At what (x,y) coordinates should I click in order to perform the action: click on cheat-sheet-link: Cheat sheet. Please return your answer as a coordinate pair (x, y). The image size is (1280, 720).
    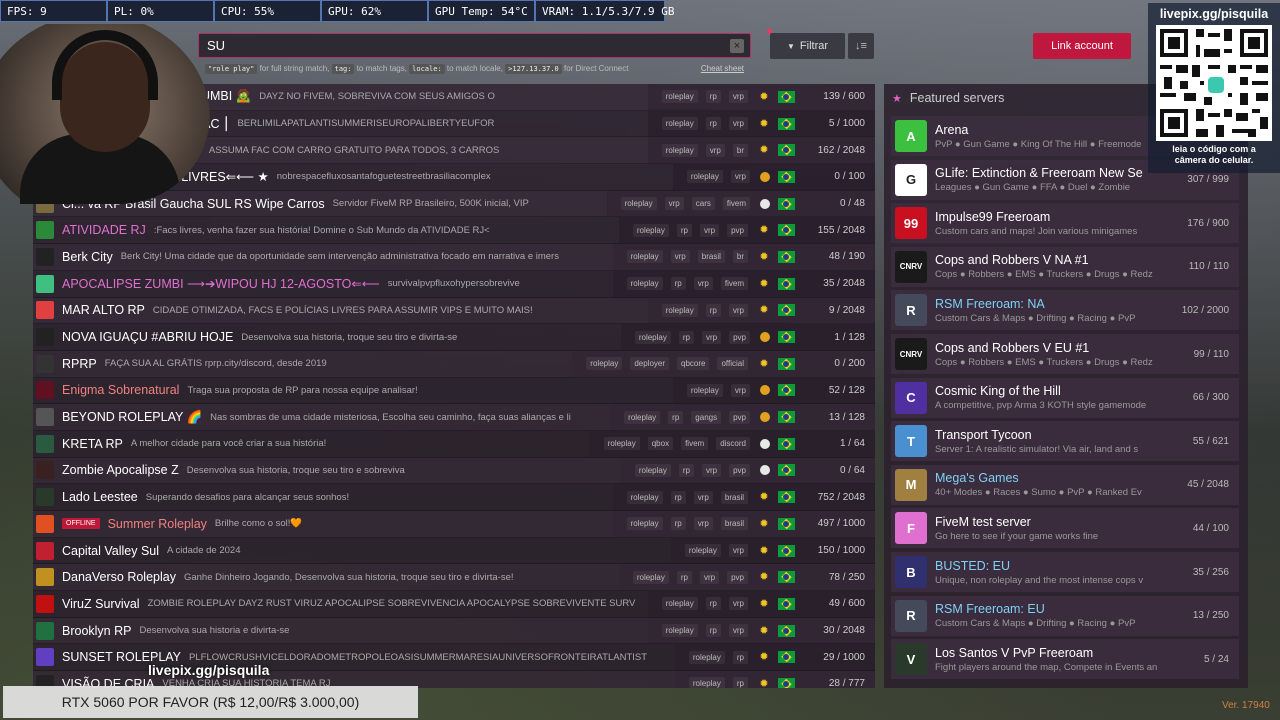
    Looking at the image, I should click on (722, 68).